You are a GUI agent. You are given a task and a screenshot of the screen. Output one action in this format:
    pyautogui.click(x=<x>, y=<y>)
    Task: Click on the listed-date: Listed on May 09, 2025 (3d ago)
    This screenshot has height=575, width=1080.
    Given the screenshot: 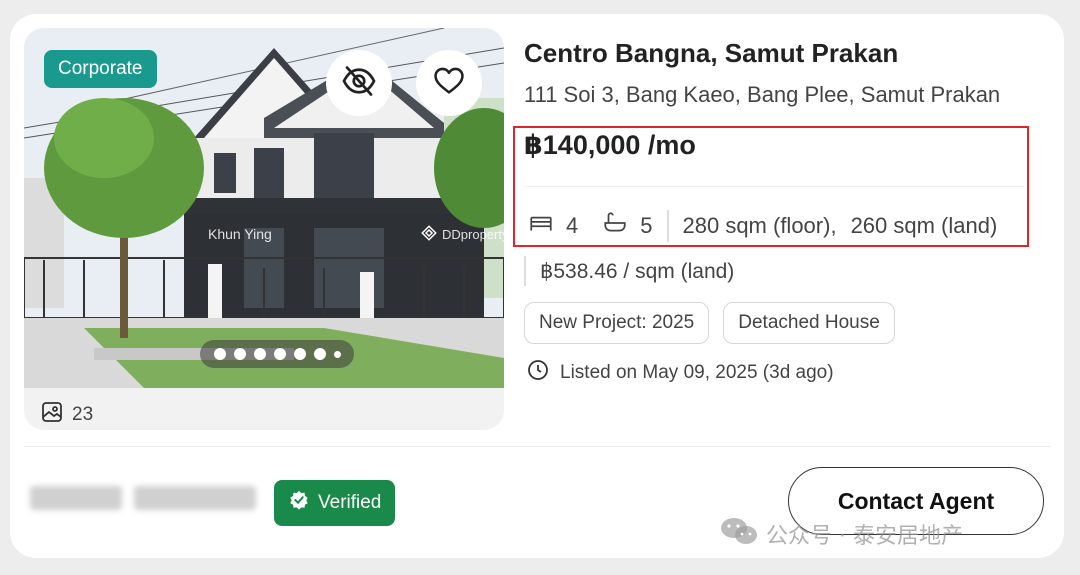 What is the action you would take?
    pyautogui.click(x=680, y=373)
    